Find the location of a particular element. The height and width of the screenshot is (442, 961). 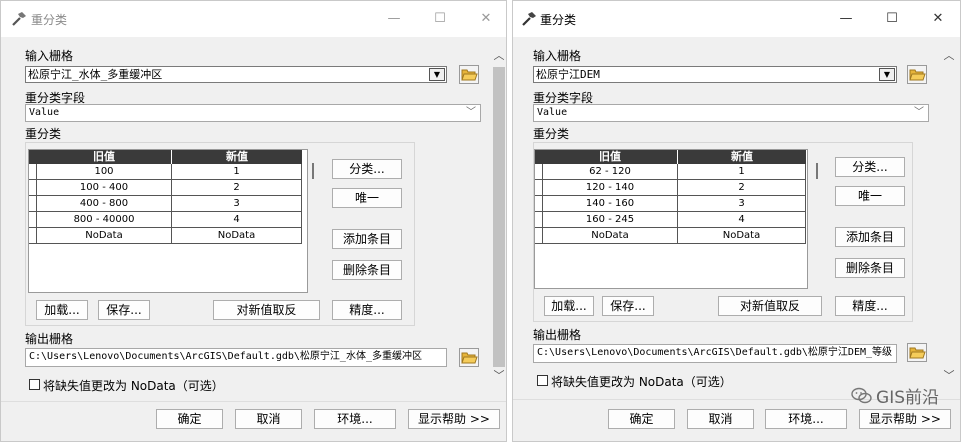

table-cell-old: 800 - 40000 is located at coordinates (104, 220).